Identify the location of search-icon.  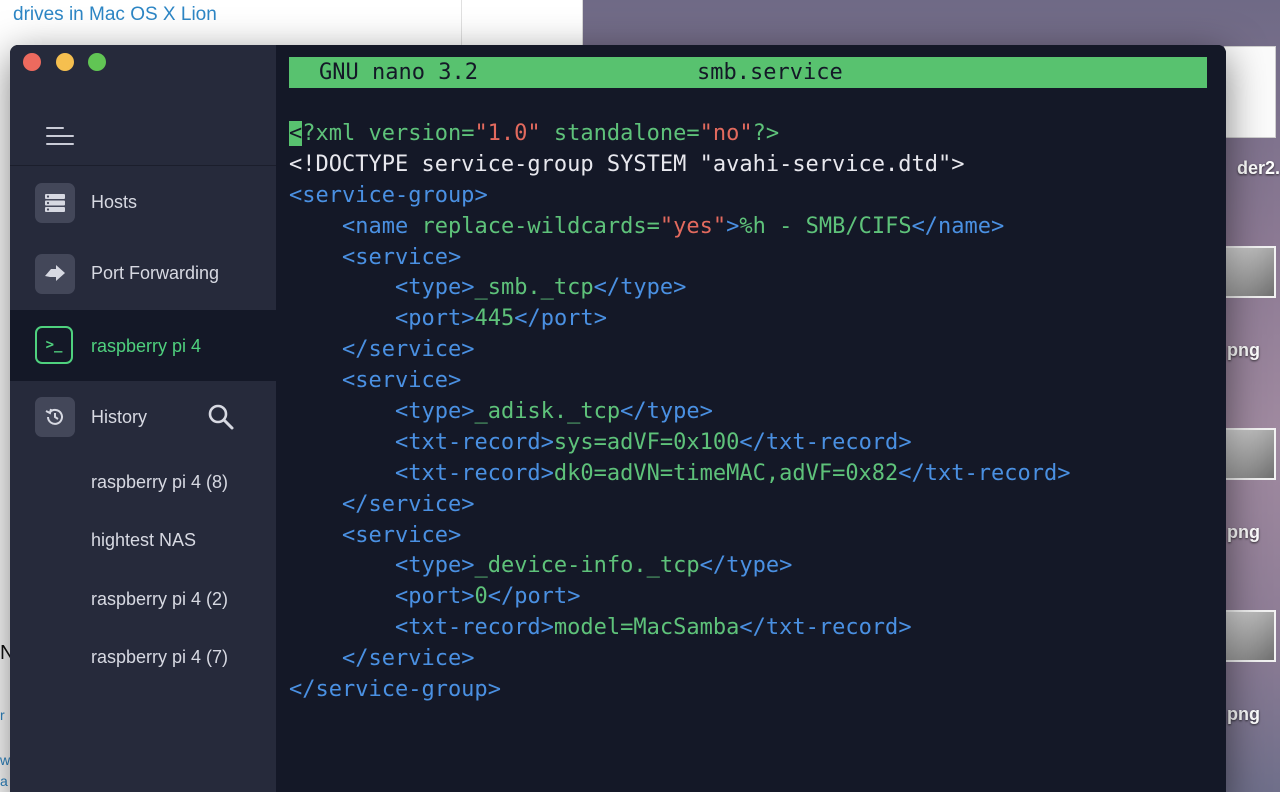
(221, 417).